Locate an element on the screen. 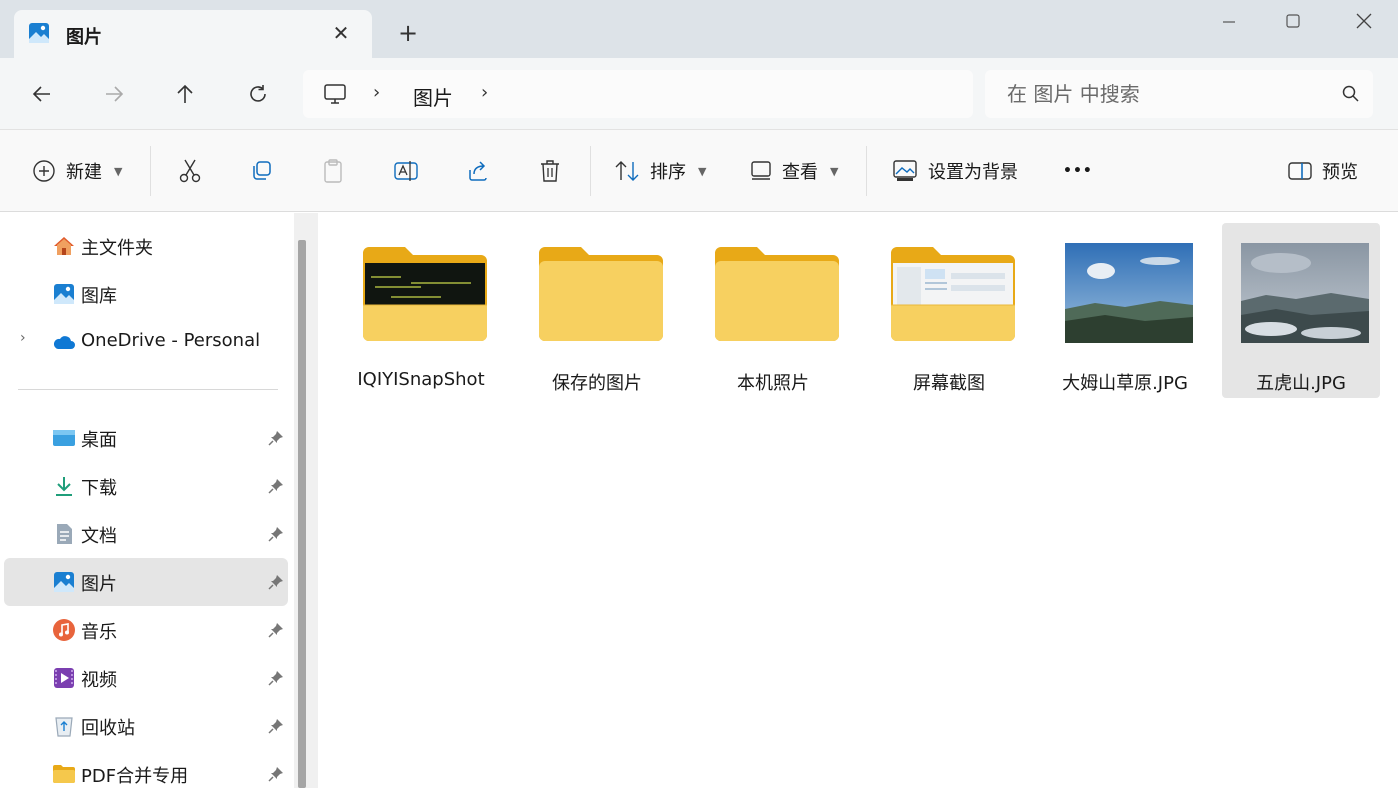 Image resolution: width=1398 pixels, height=788 pixels. sidebar-item-gallery: 图库 is located at coordinates (146, 294).